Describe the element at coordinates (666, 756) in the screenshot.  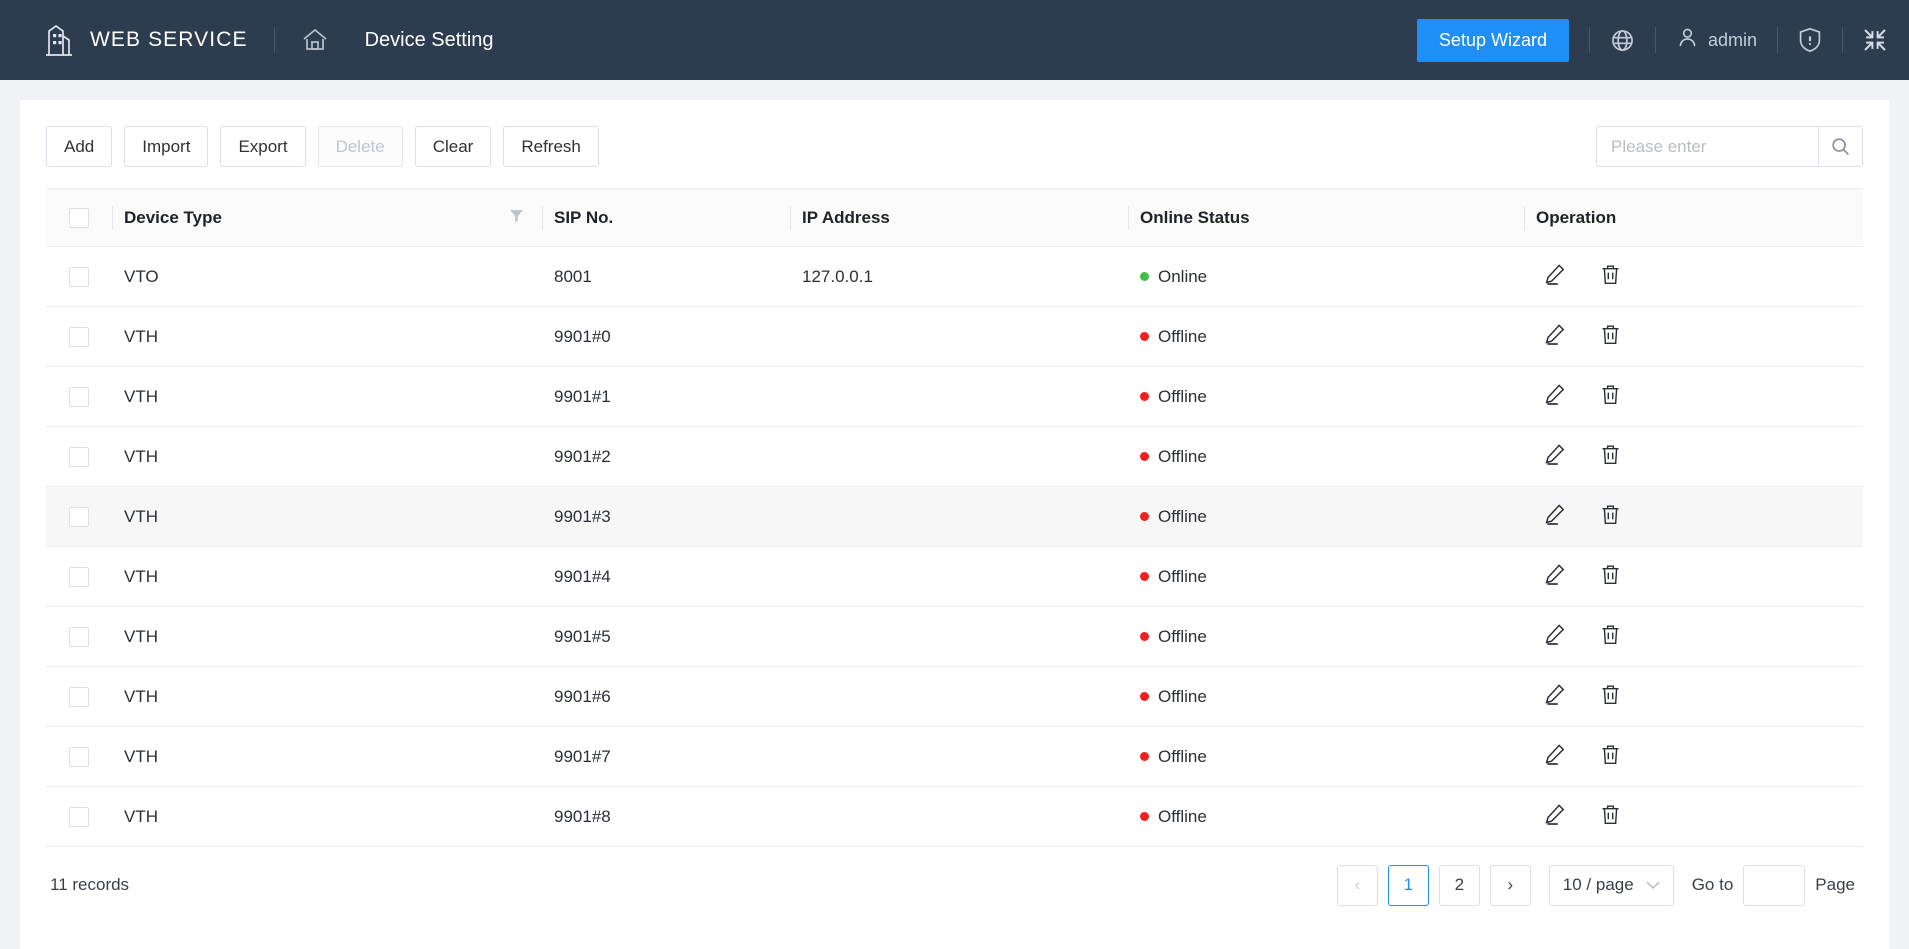
I see `cell-sip-no: 9901#7` at that location.